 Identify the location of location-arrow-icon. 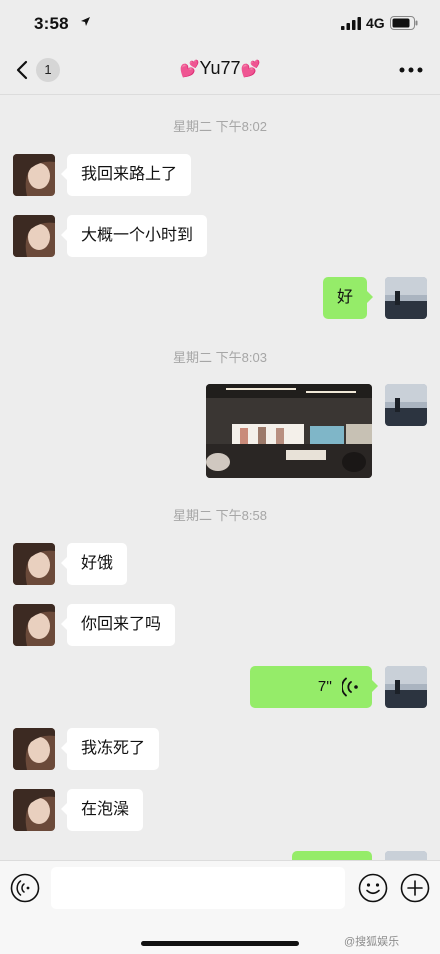
(85, 21).